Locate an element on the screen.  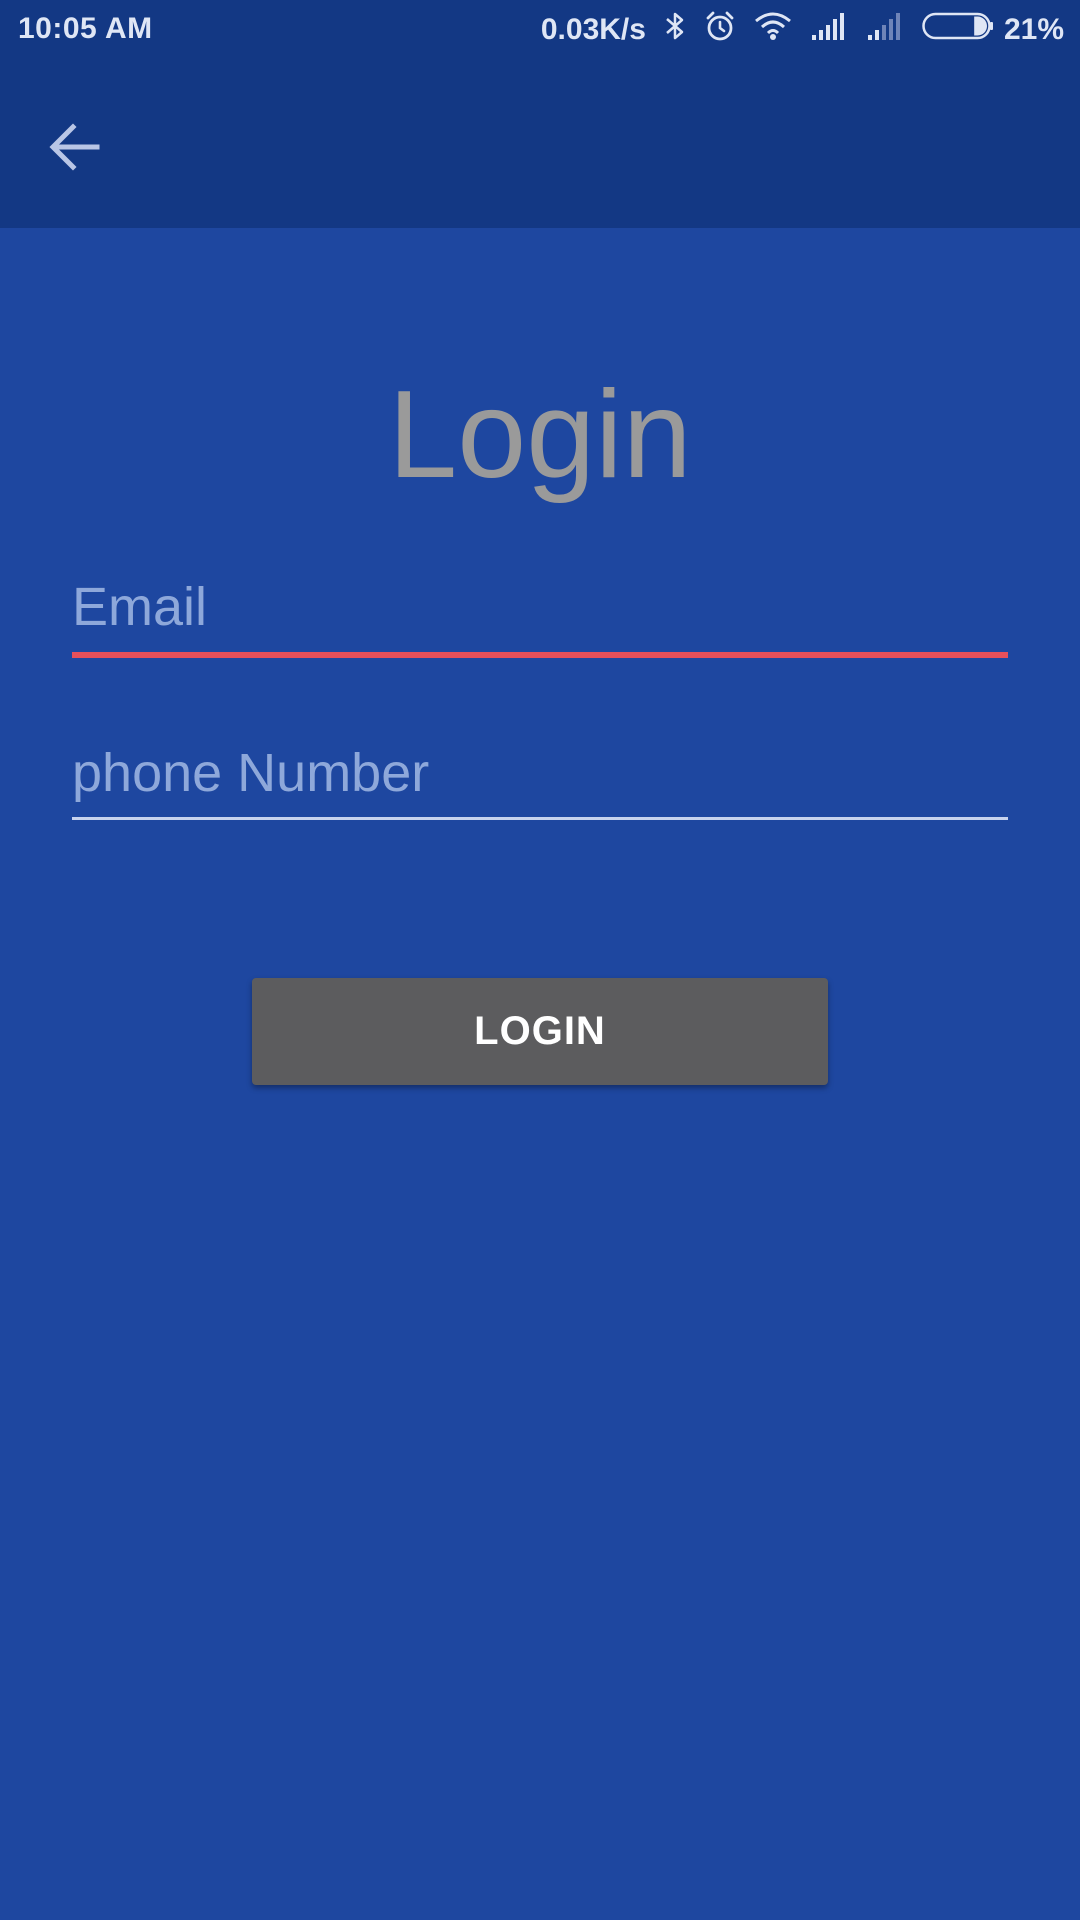
page-title: Login is located at coordinates (540, 435).